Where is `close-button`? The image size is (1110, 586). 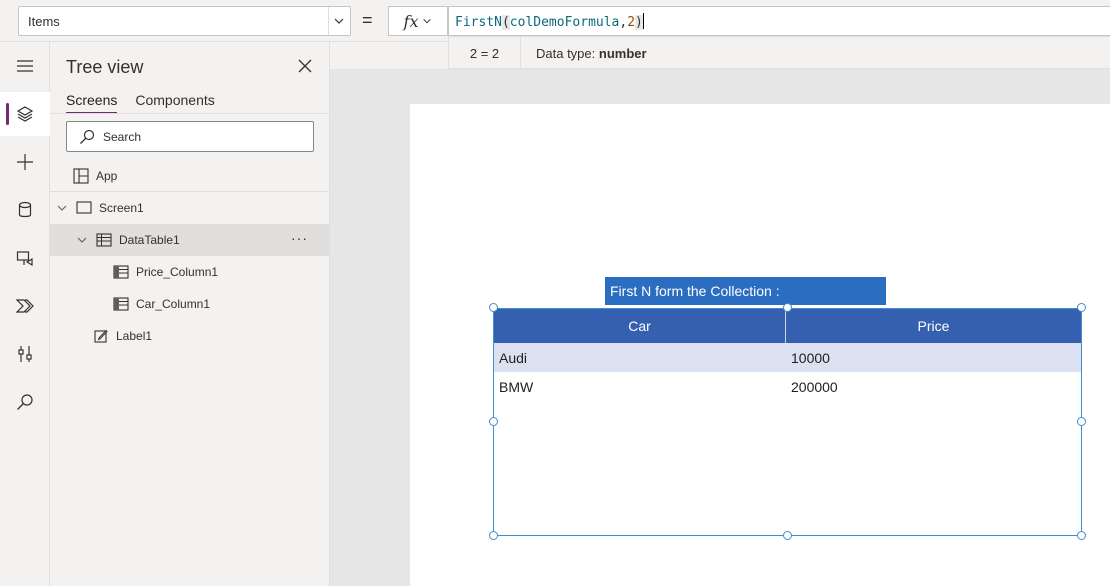 close-button is located at coordinates (305, 66).